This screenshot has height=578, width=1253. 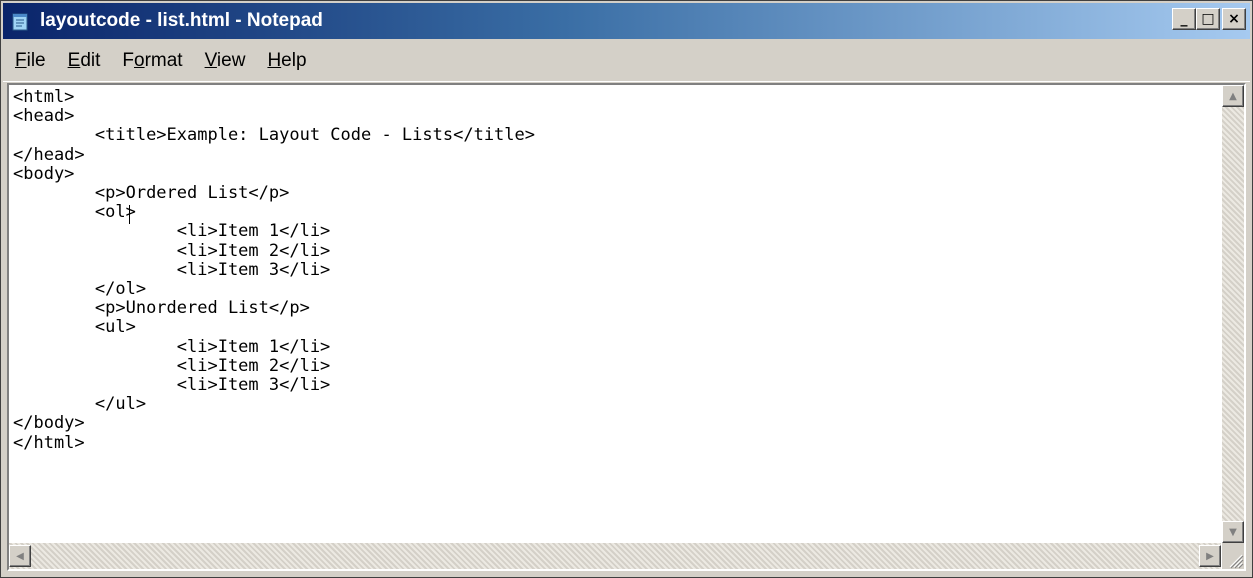 I want to click on scroll-left-button: ◀, so click(x=20, y=556).